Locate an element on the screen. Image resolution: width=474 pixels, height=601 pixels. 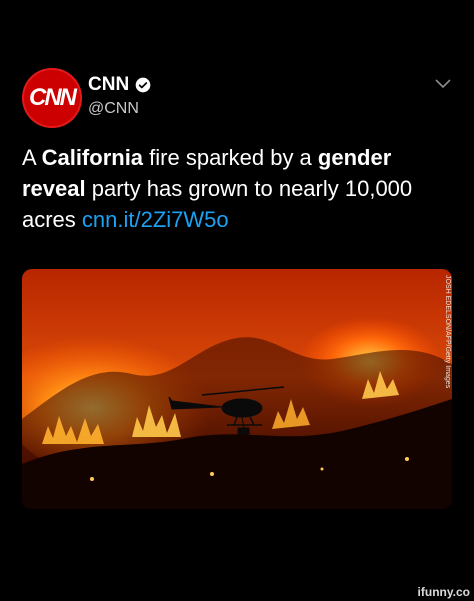
tweet-text-segment: A is located at coordinates (32, 157).